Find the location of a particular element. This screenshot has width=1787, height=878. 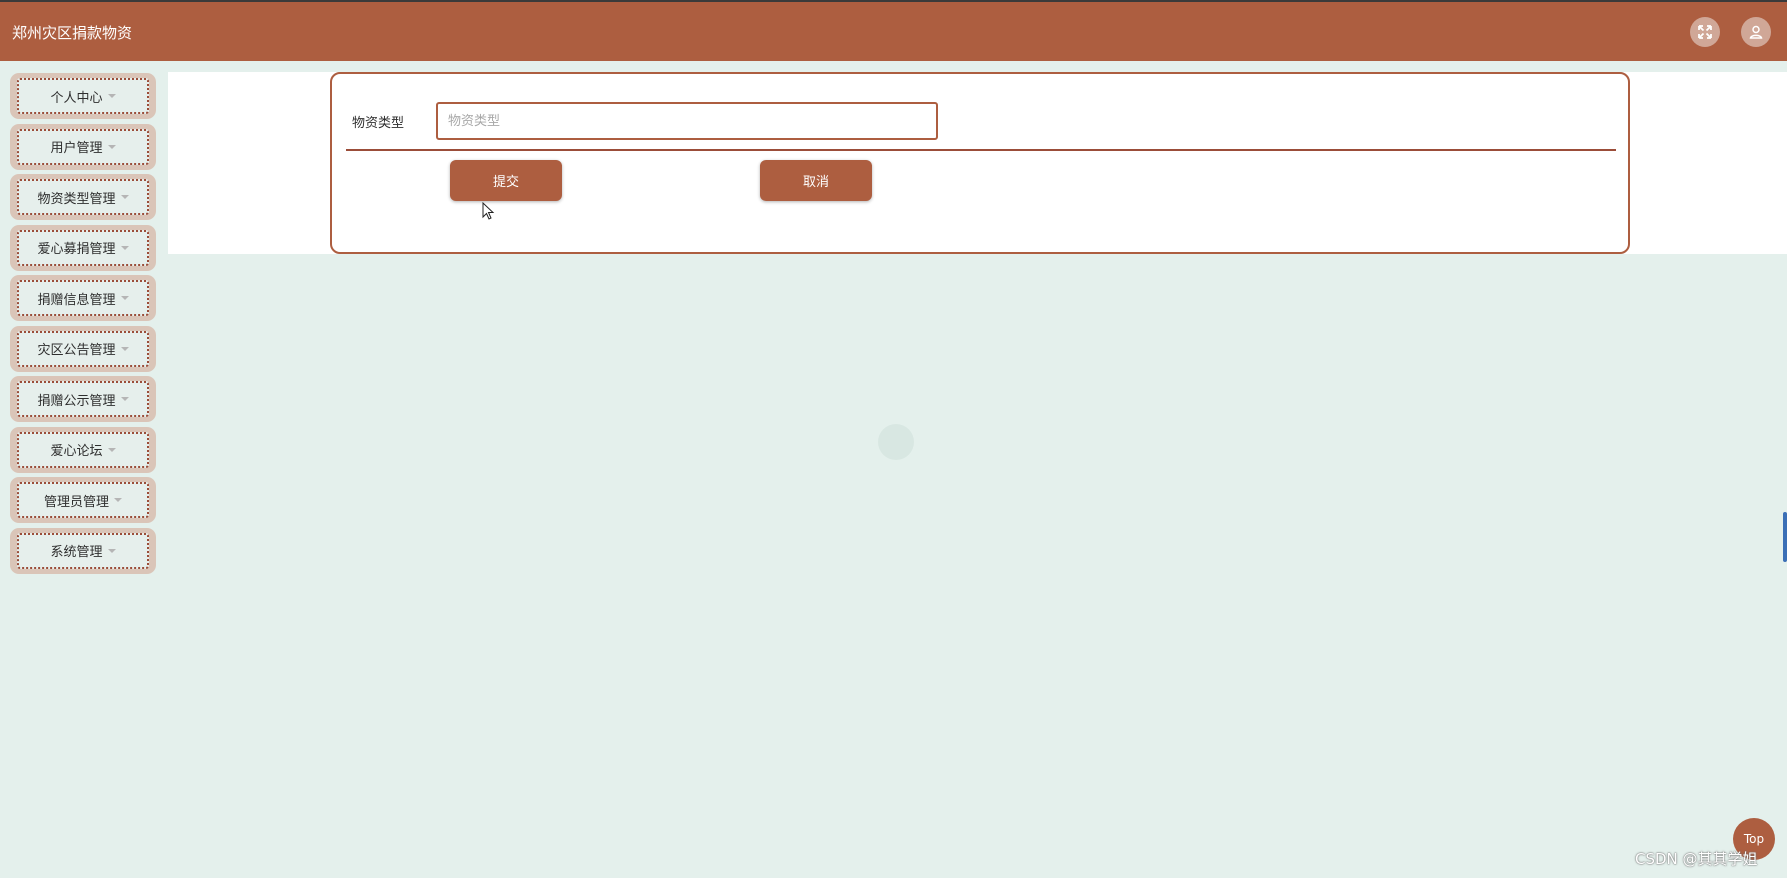

sidebar-item-label: 爱心募捐管理 is located at coordinates (76, 249).